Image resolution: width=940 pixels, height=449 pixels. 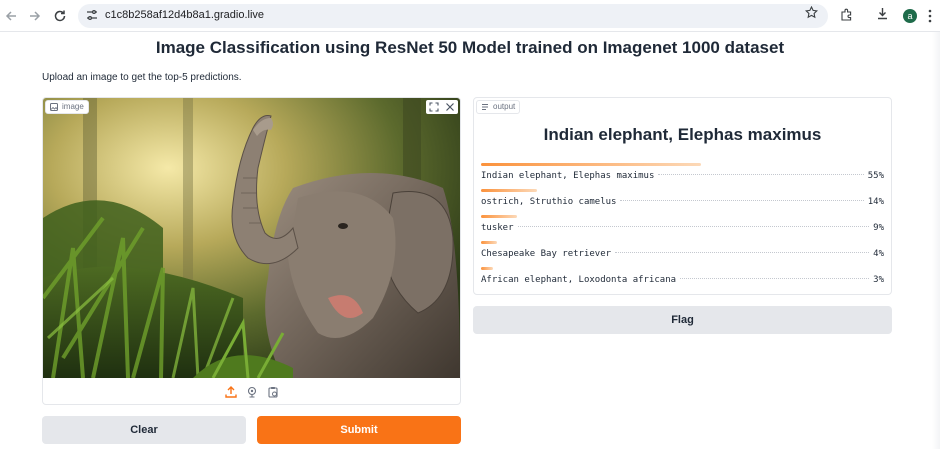 I want to click on browser-toolbar: c1c8b258af12d4b8a1.gradio.live a, so click(x=470, y=16).